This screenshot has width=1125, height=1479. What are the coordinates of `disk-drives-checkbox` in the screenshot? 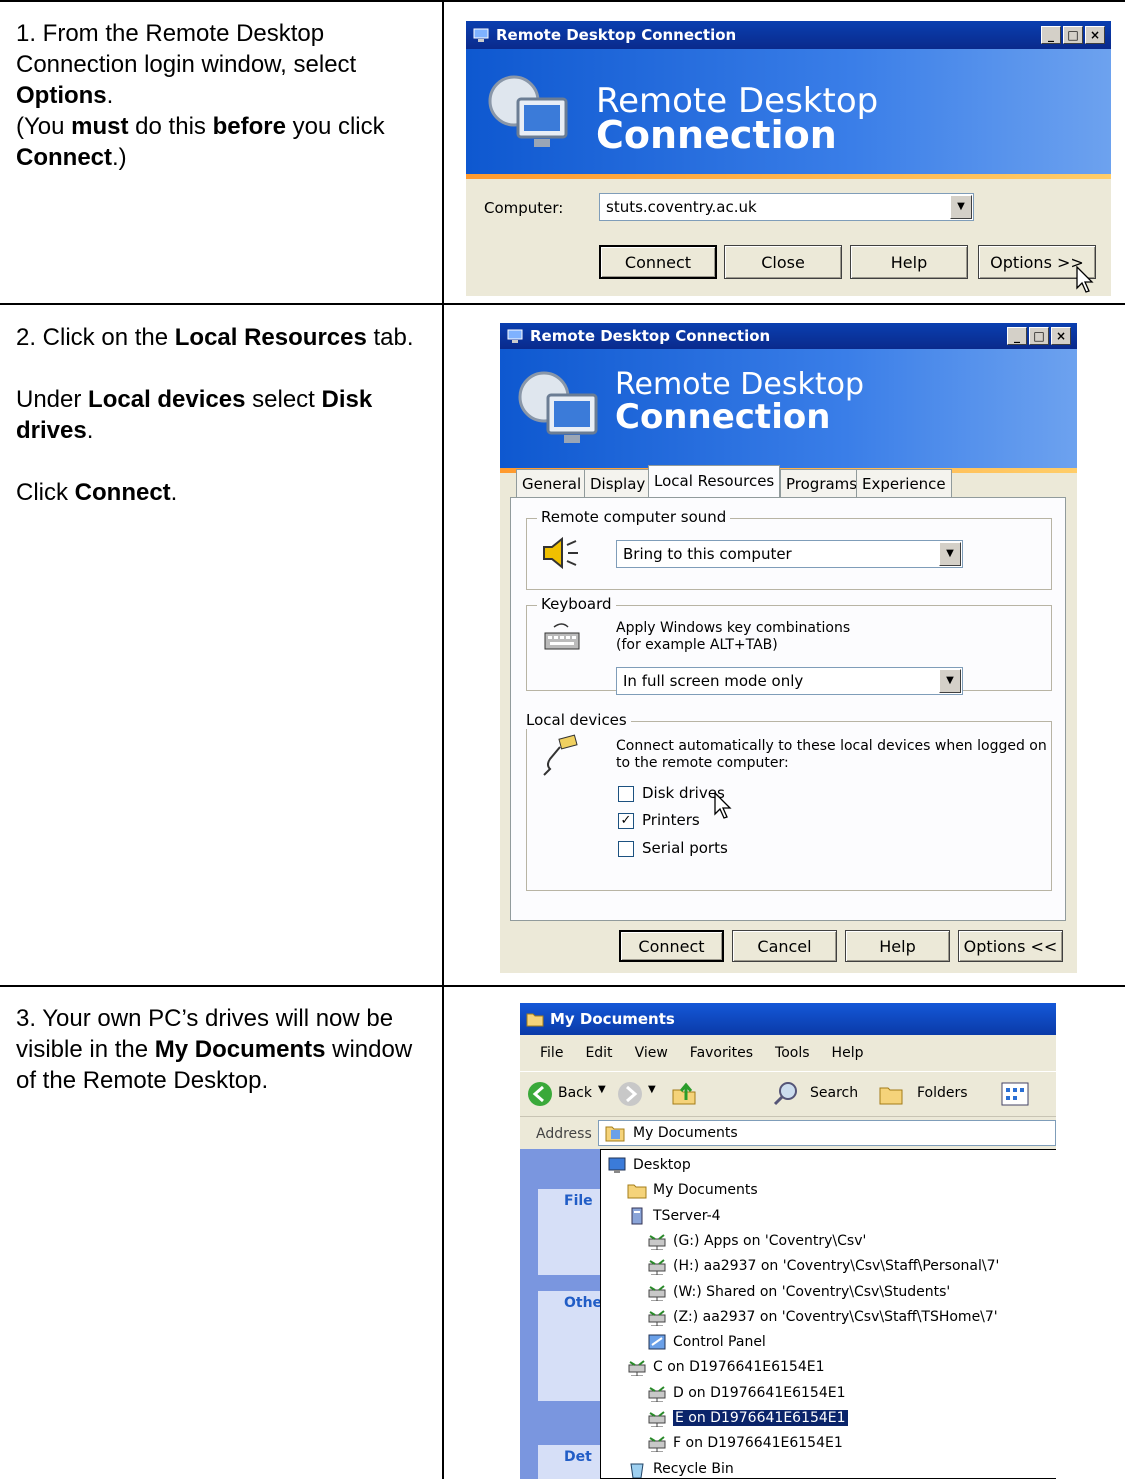 It's located at (626, 794).